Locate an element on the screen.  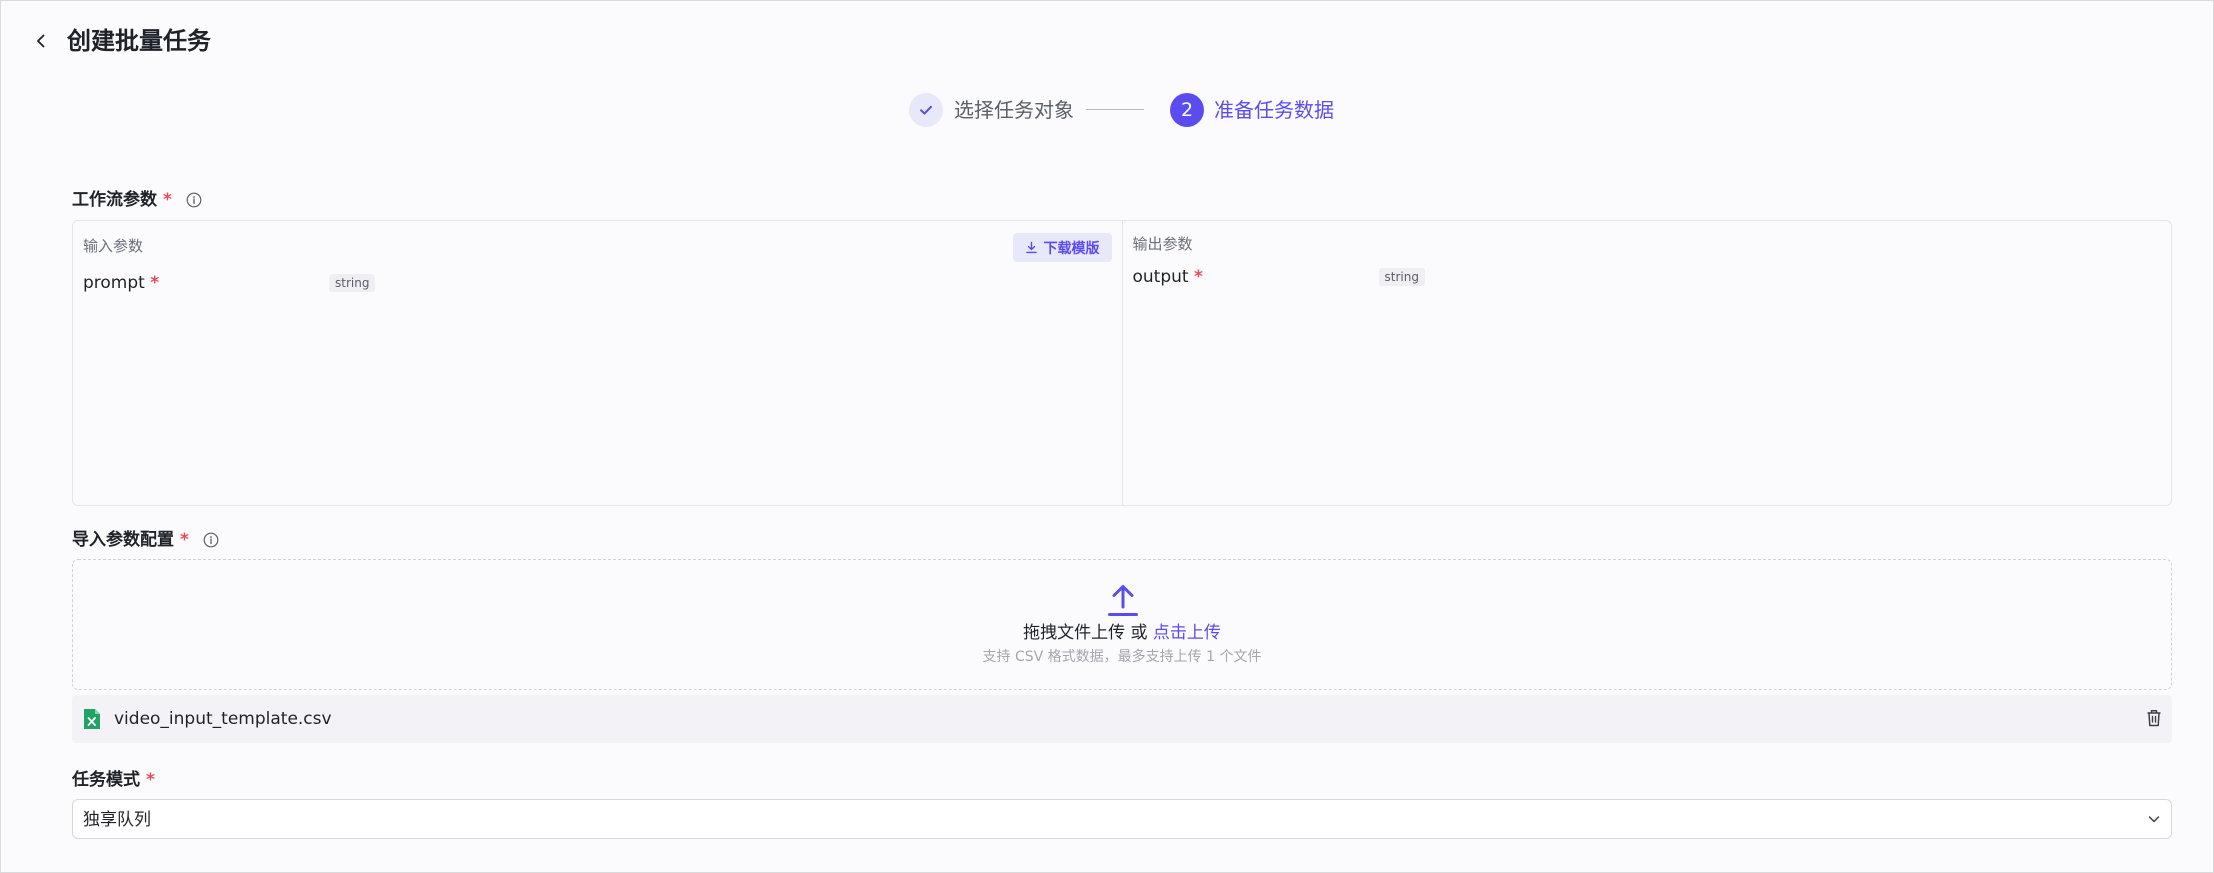
uploaded-file-row: video_input_template.csv is located at coordinates (1122, 719).